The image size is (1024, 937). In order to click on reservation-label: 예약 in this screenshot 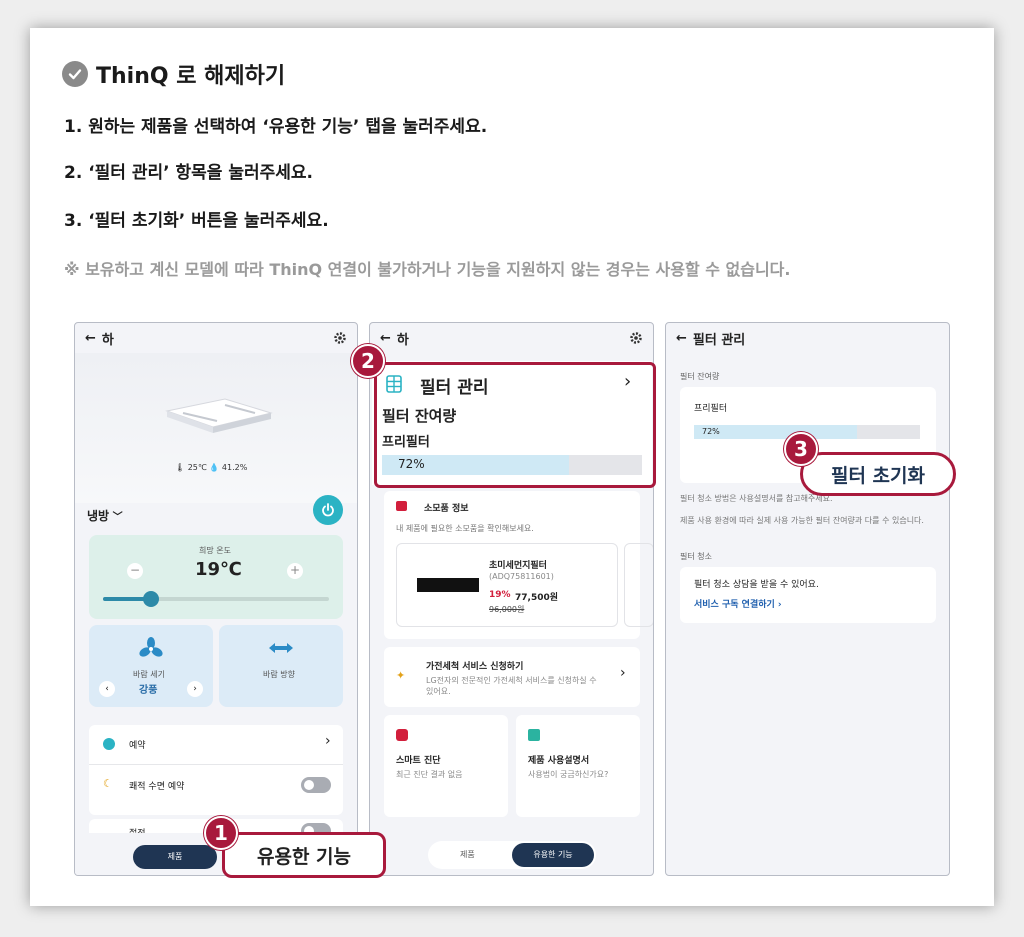, I will do `click(137, 746)`.